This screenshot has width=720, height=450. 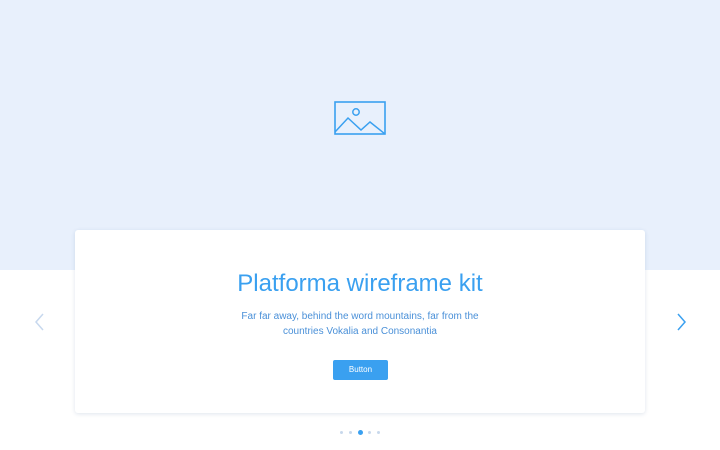 I want to click on slide-button: Button, so click(x=360, y=370).